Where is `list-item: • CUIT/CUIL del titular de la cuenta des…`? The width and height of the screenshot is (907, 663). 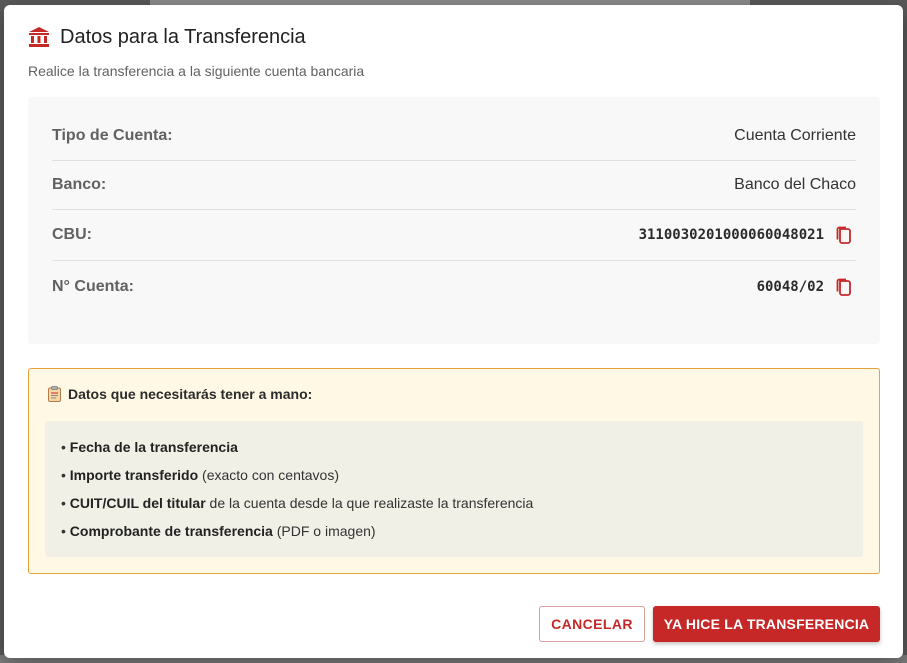
list-item: • CUIT/CUIL del titular de la cuenta des… is located at coordinates (297, 503).